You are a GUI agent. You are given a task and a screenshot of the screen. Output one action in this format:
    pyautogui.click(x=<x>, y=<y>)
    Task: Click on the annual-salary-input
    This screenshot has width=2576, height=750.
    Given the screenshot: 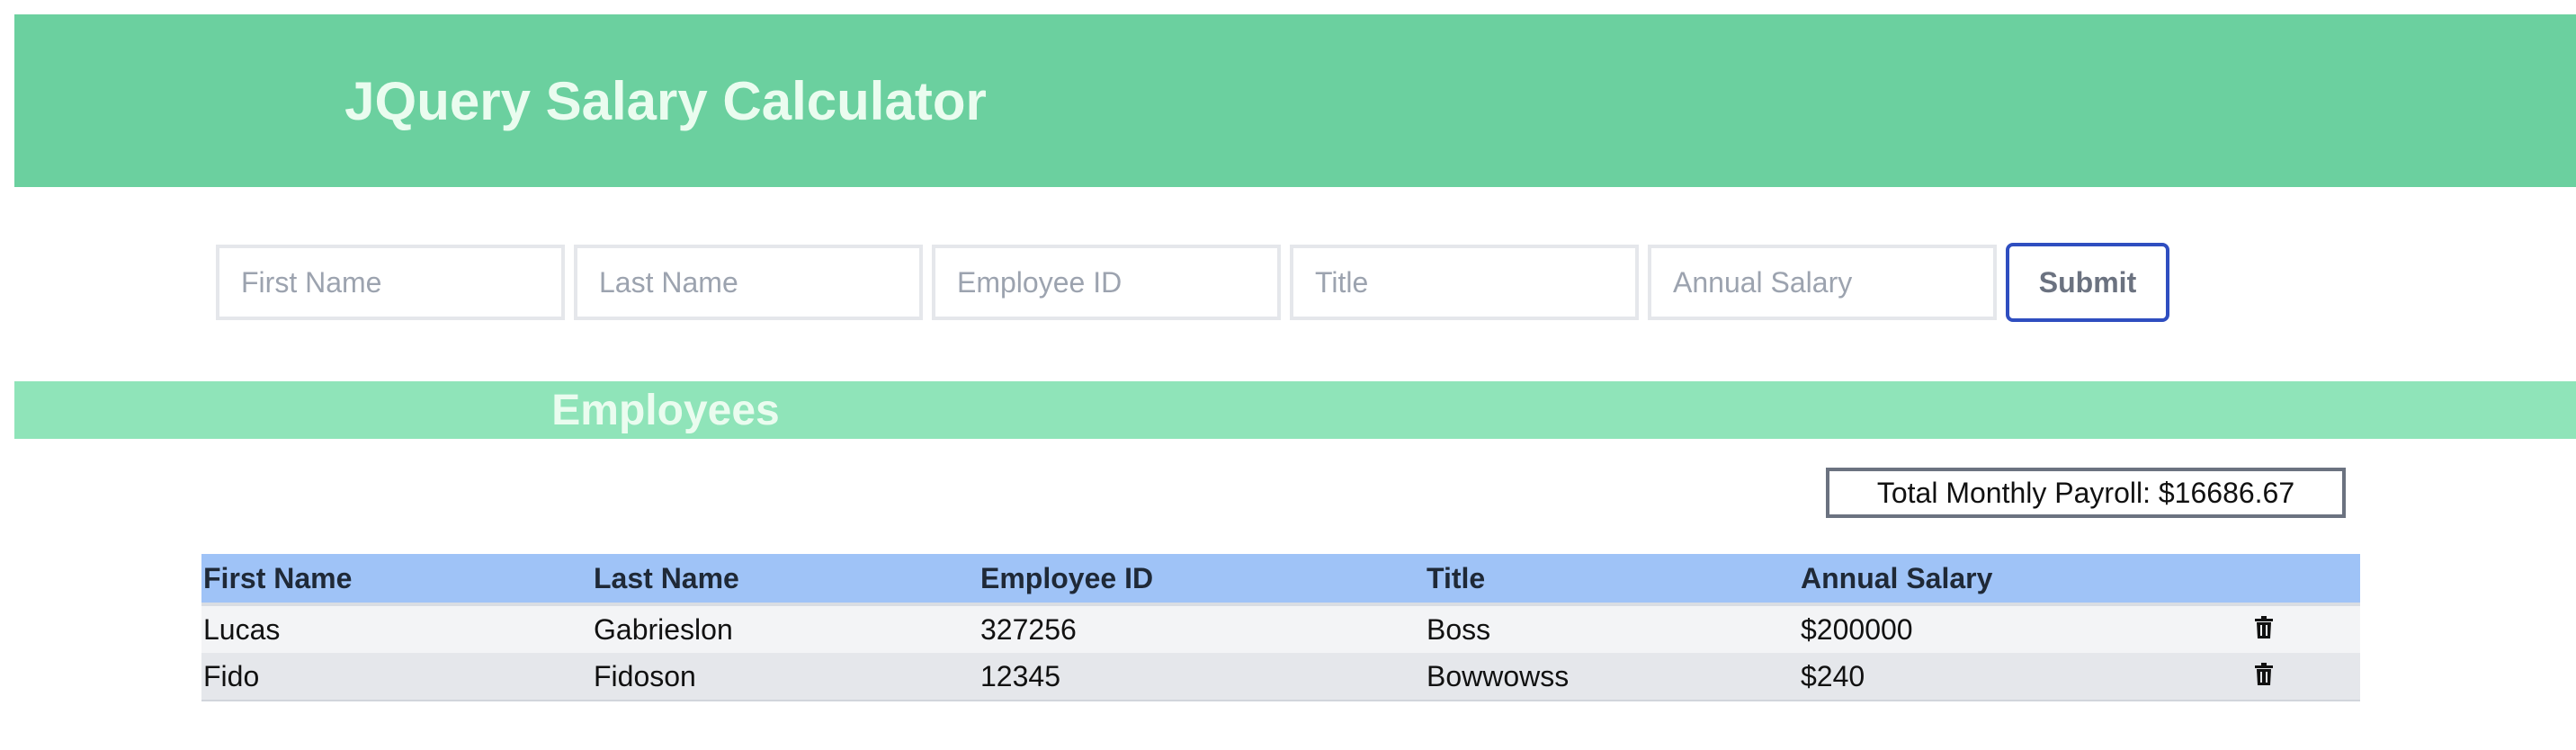 What is the action you would take?
    pyautogui.click(x=1822, y=282)
    